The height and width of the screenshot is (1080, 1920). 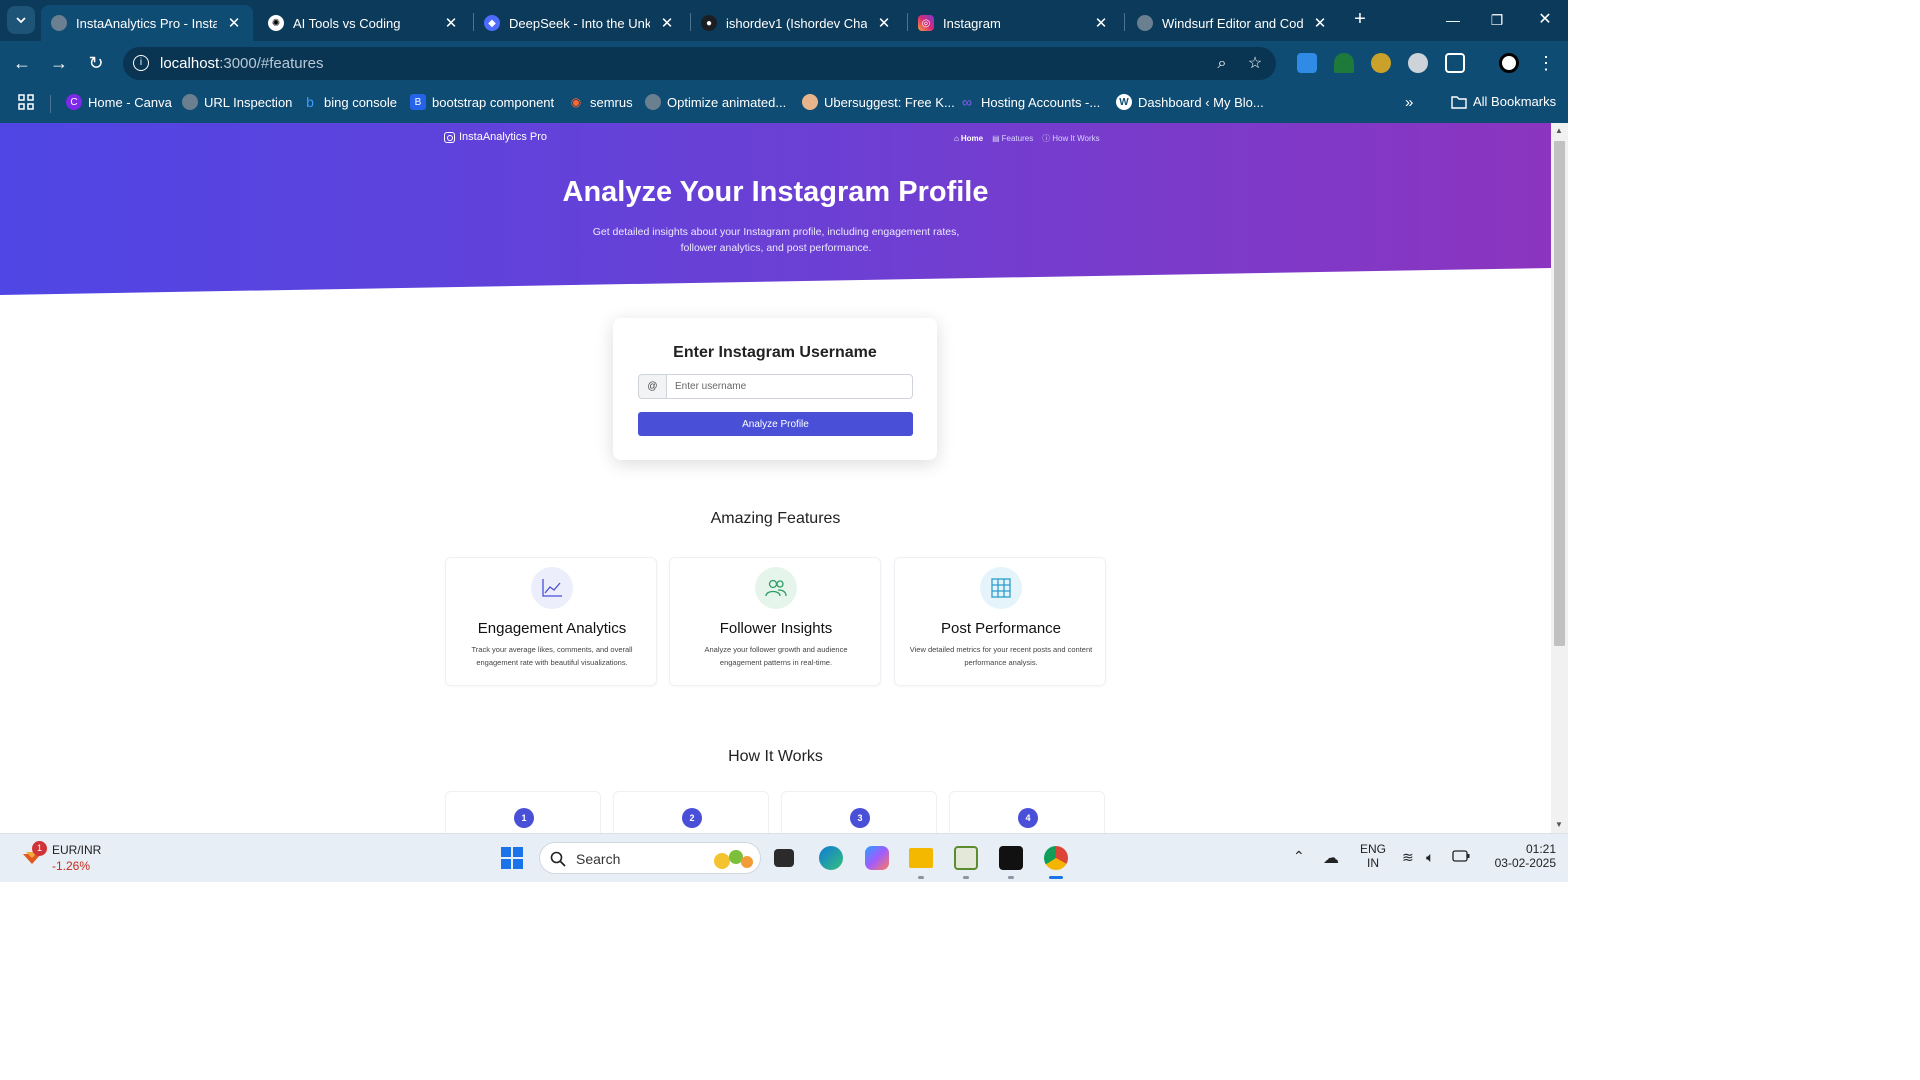 I want to click on new-tab-button: +, so click(x=1360, y=20).